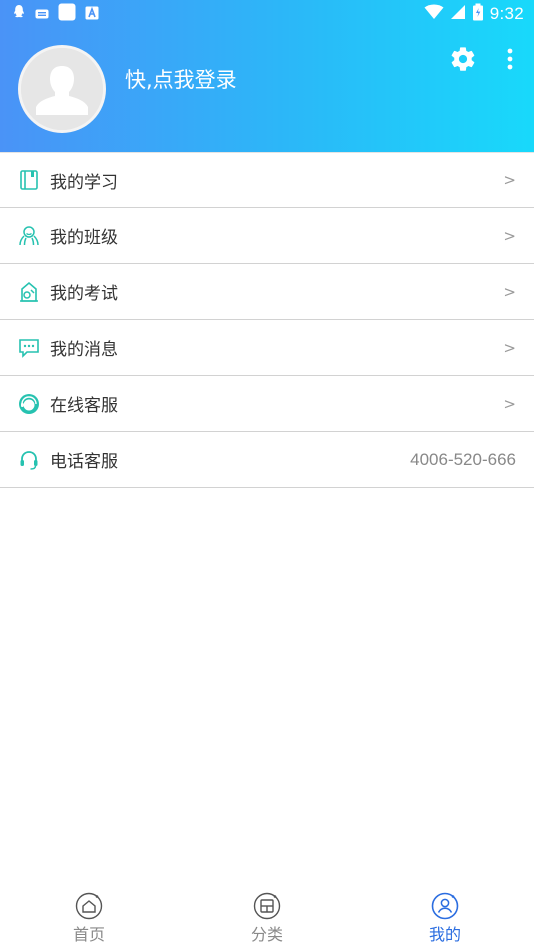 This screenshot has width=534, height=950. What do you see at coordinates (84, 238) in the screenshot?
I see `menu-item-label: 我的班级` at bounding box center [84, 238].